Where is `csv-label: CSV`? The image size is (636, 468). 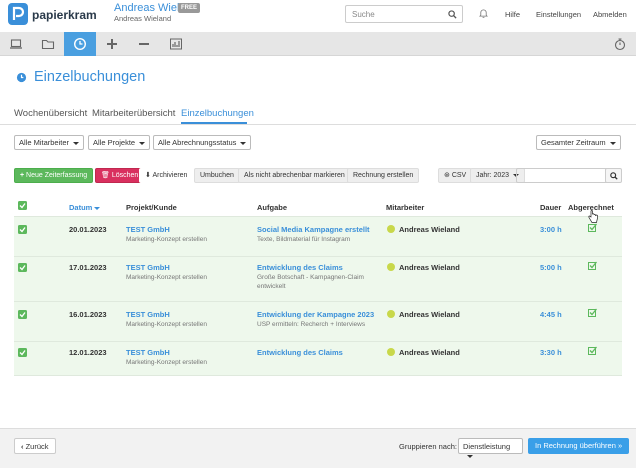 csv-label: CSV is located at coordinates (459, 175).